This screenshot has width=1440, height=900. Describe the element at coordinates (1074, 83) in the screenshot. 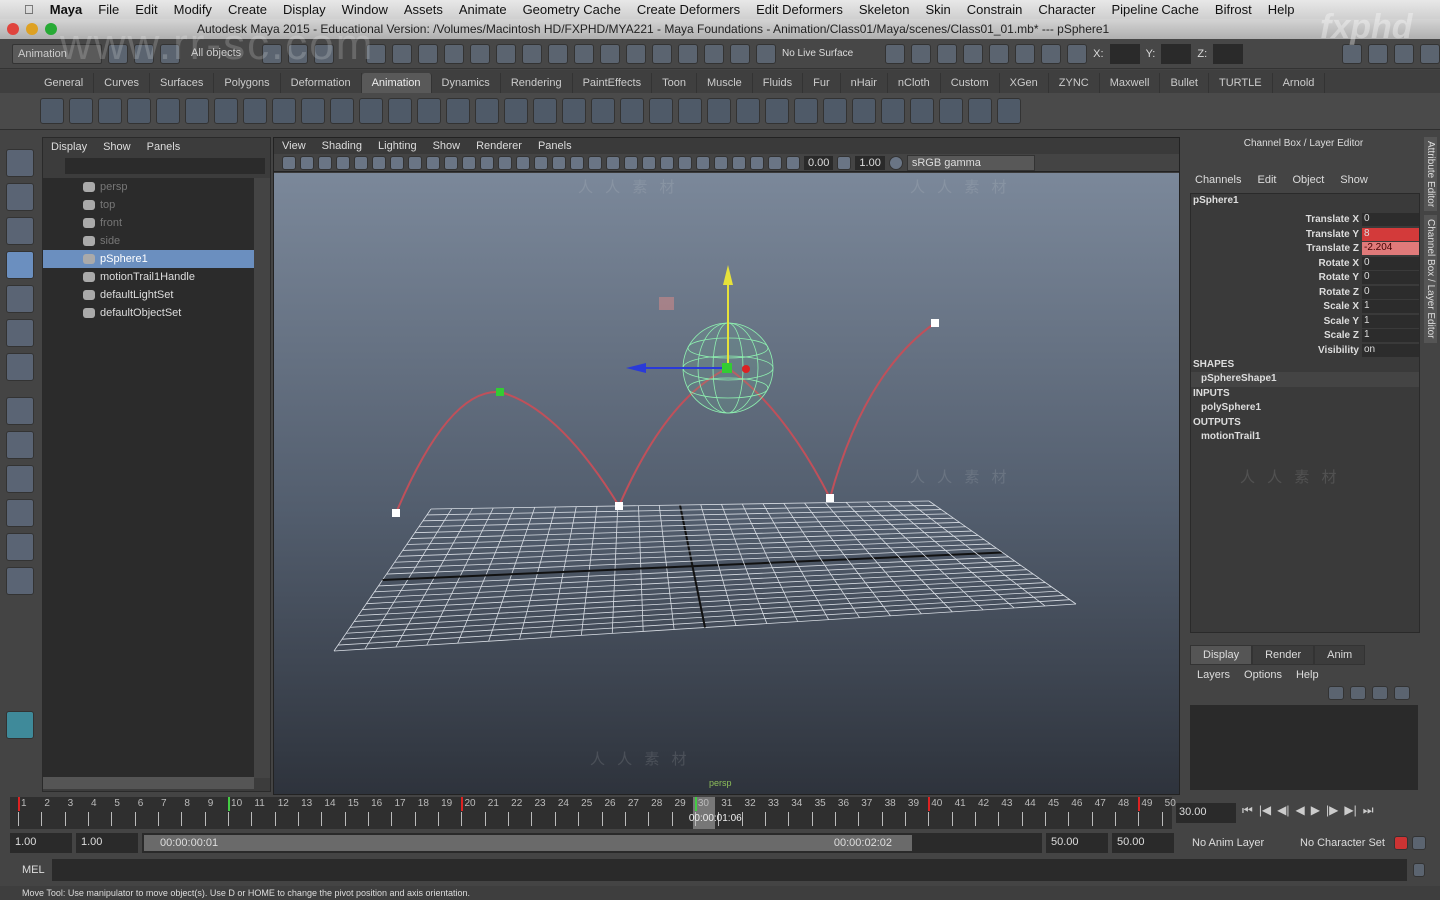

I see `shelf-tab-zync: ZYNC` at that location.